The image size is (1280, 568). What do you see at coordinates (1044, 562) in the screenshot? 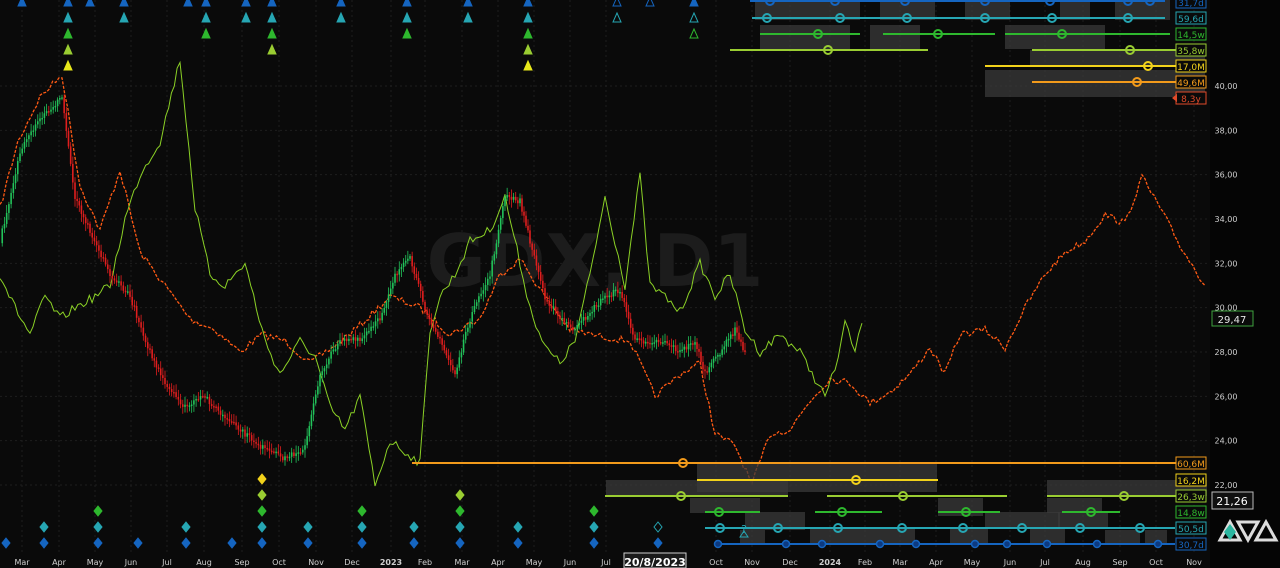
I see `x-tick-label: Jul` at bounding box center [1044, 562].